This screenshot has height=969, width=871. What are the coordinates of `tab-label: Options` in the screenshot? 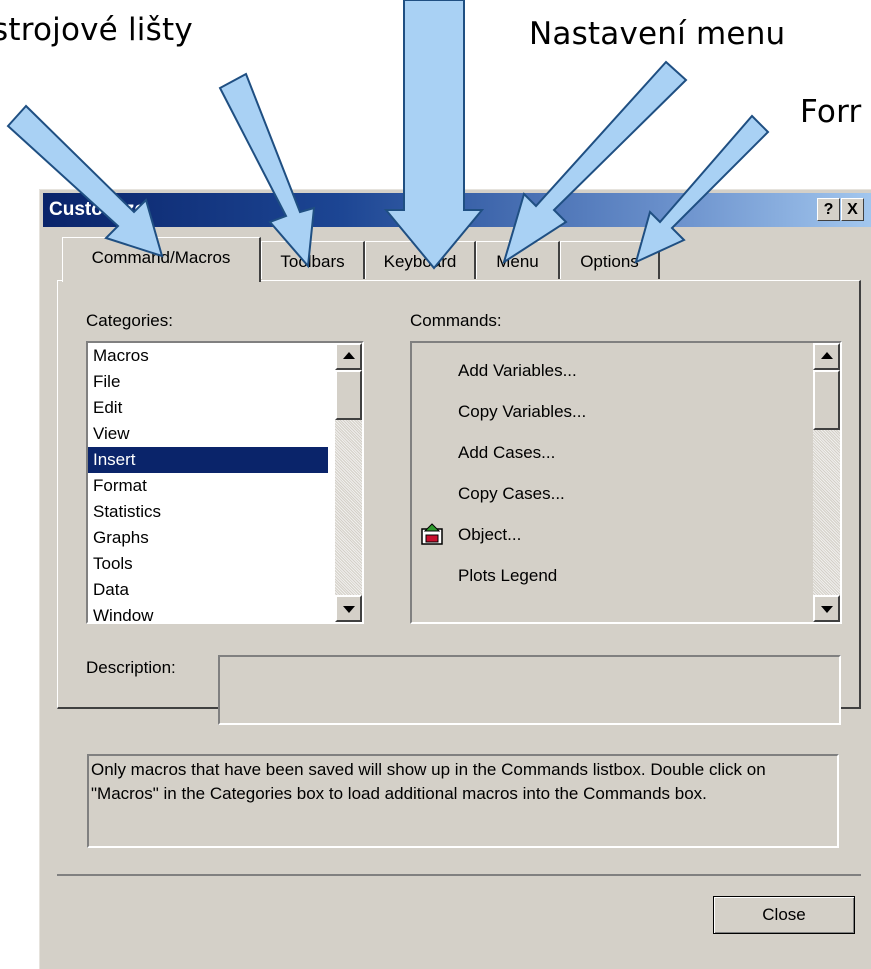 It's located at (609, 261).